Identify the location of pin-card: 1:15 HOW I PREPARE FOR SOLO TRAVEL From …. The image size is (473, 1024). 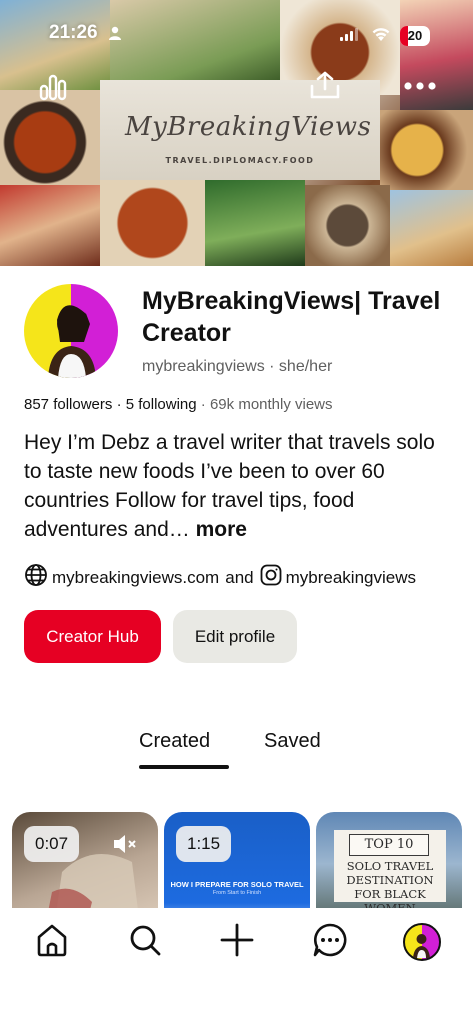
(237, 860).